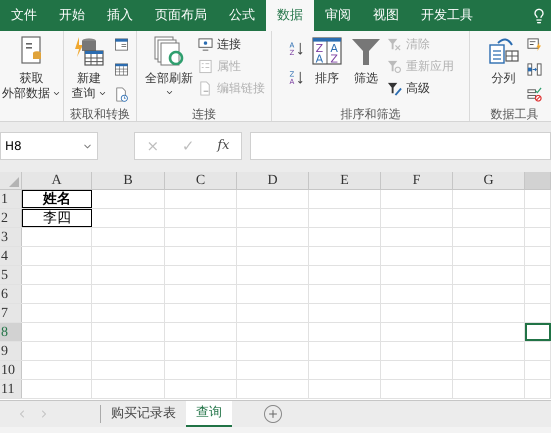 Image resolution: width=551 pixels, height=433 pixels. Describe the element at coordinates (11, 351) in the screenshot. I see `row-header: 9` at that location.